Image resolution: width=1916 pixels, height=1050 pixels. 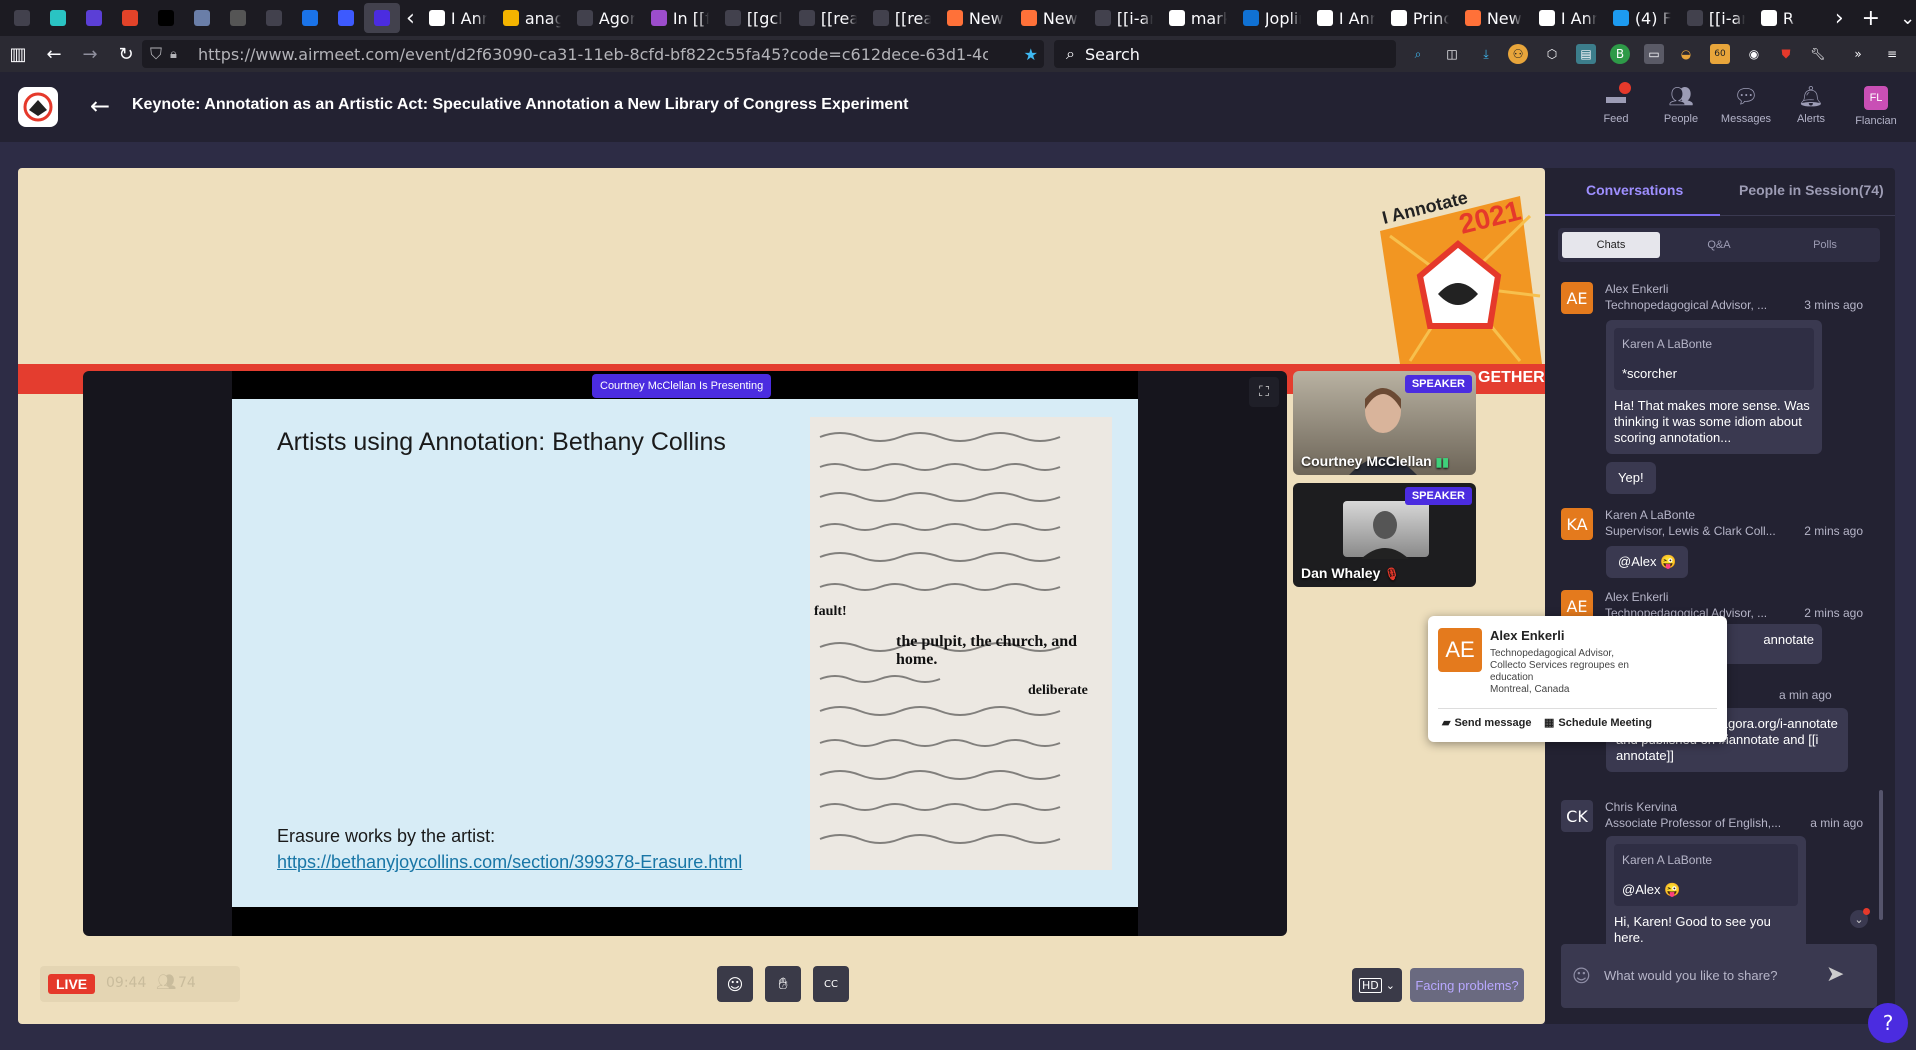 I want to click on send-message-button: ▰ Send message, so click(x=1487, y=723).